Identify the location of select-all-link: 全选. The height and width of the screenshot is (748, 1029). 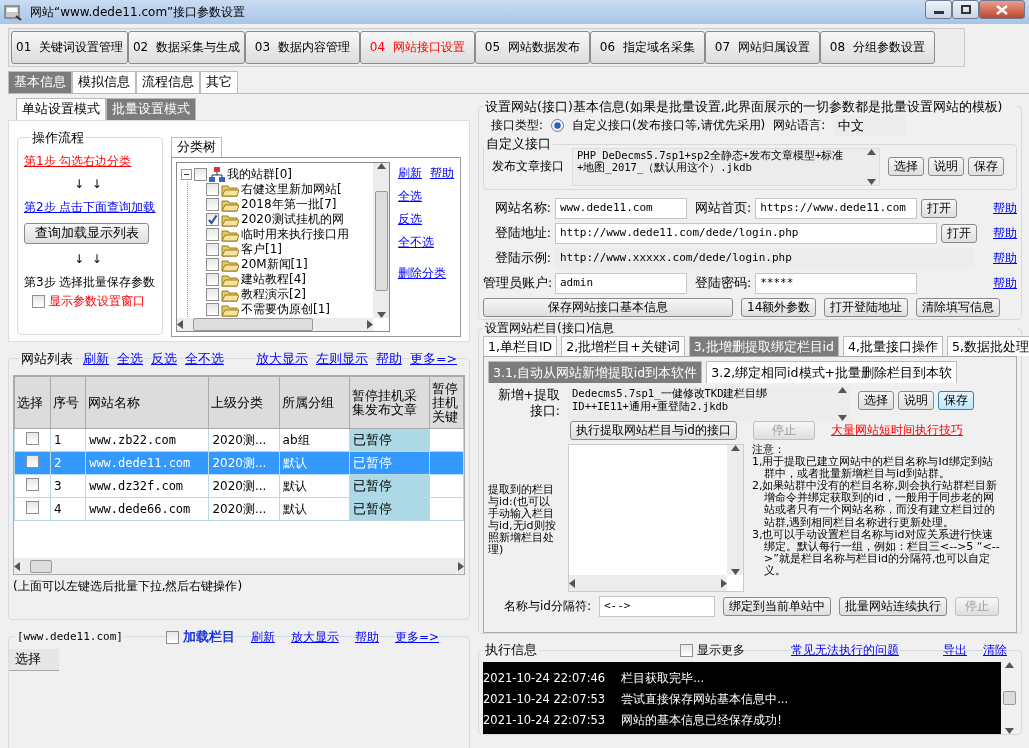
(427, 196).